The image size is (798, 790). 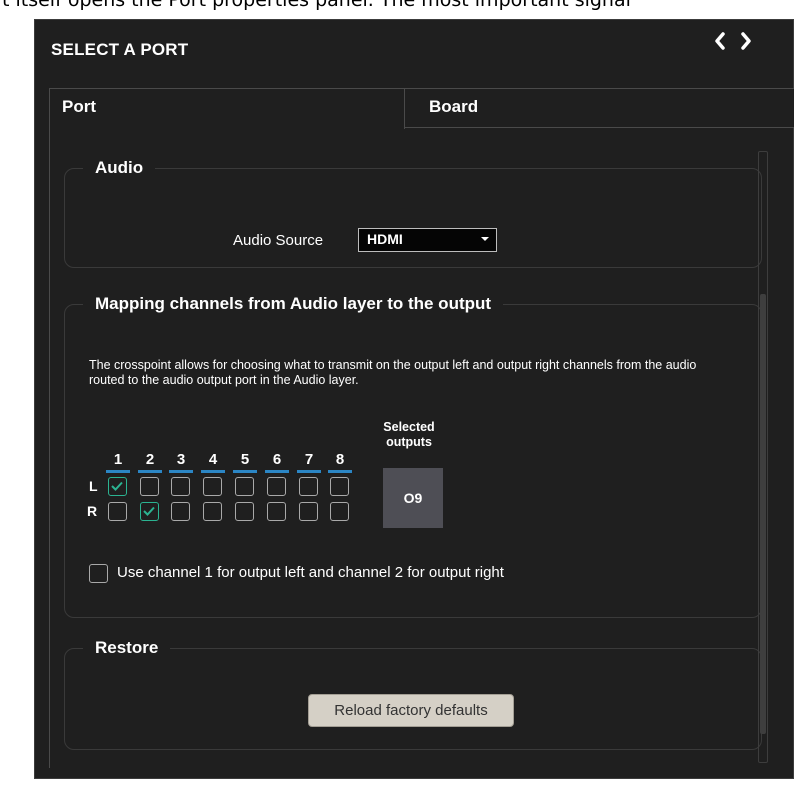 What do you see at coordinates (227, 108) in the screenshot?
I see `tab-port: Port` at bounding box center [227, 108].